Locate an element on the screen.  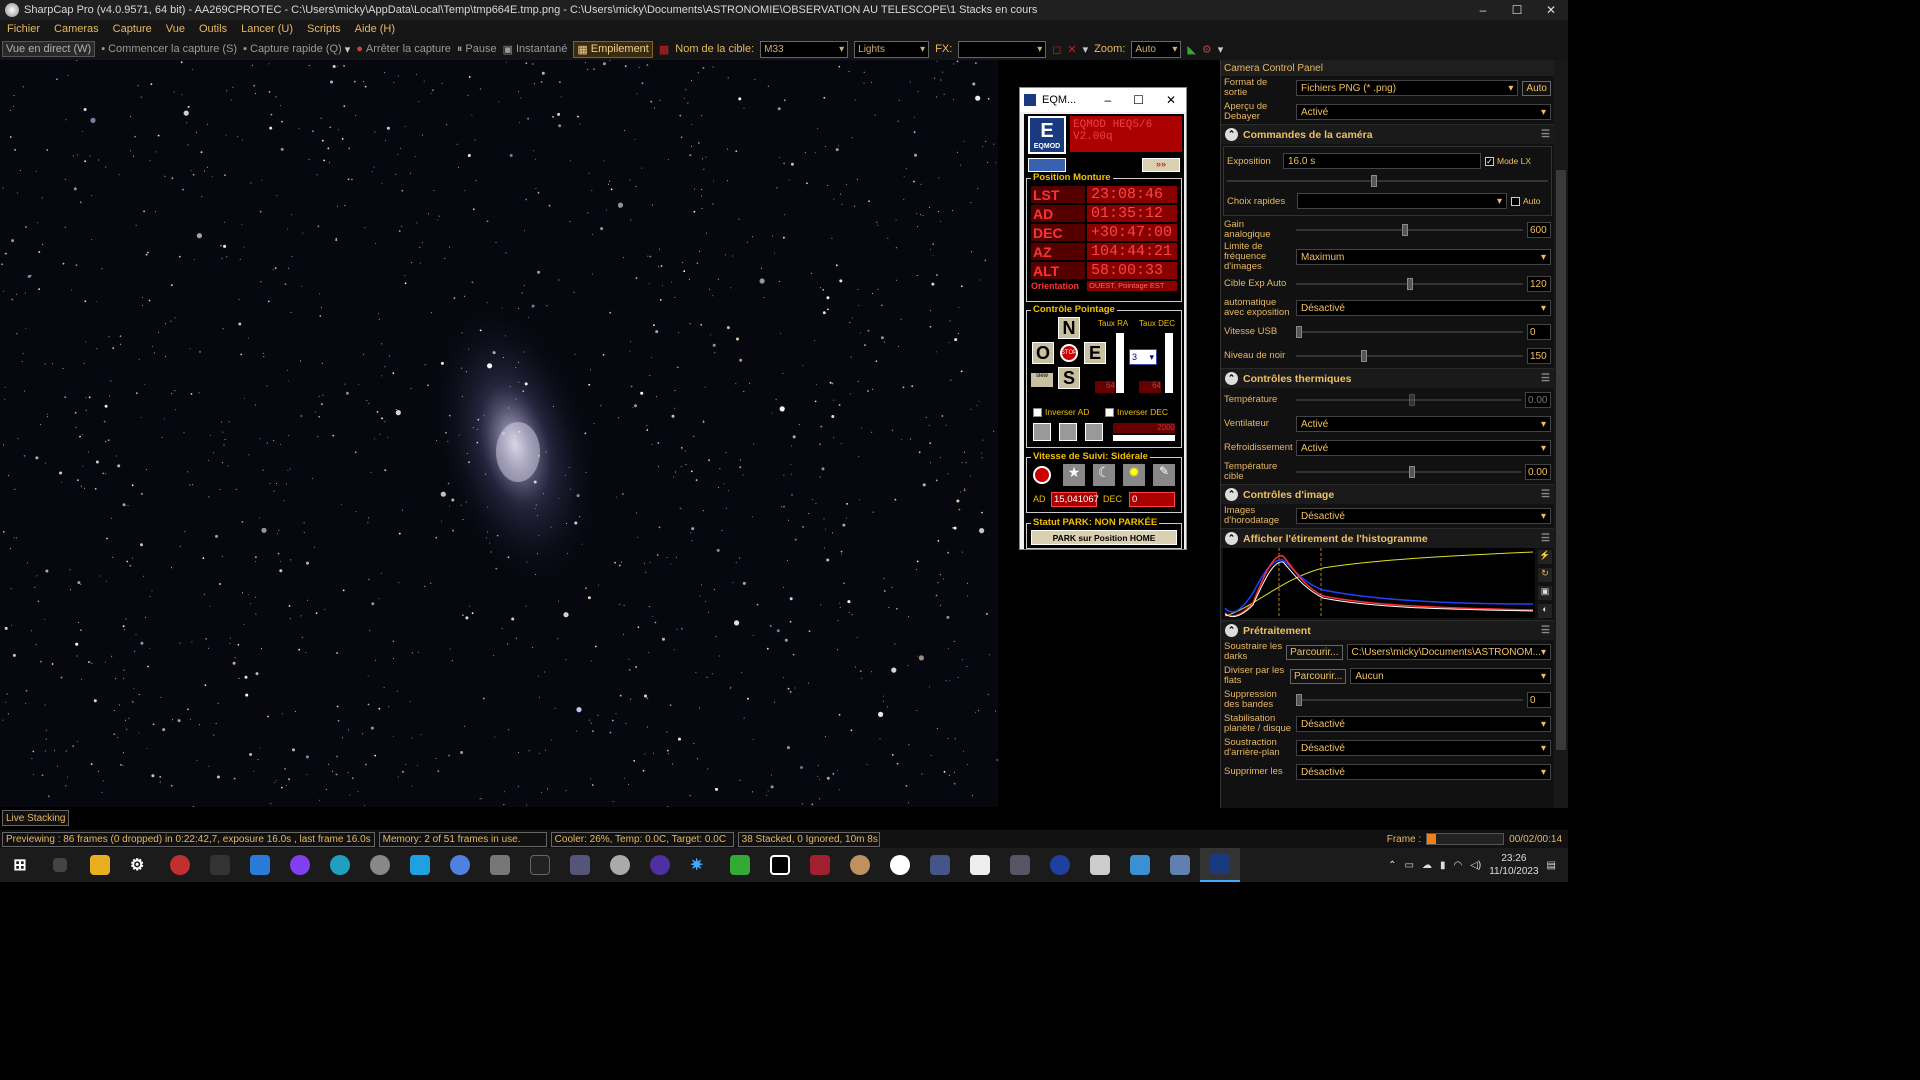
auto-exp-target-thumb is located at coordinates (1409, 284).